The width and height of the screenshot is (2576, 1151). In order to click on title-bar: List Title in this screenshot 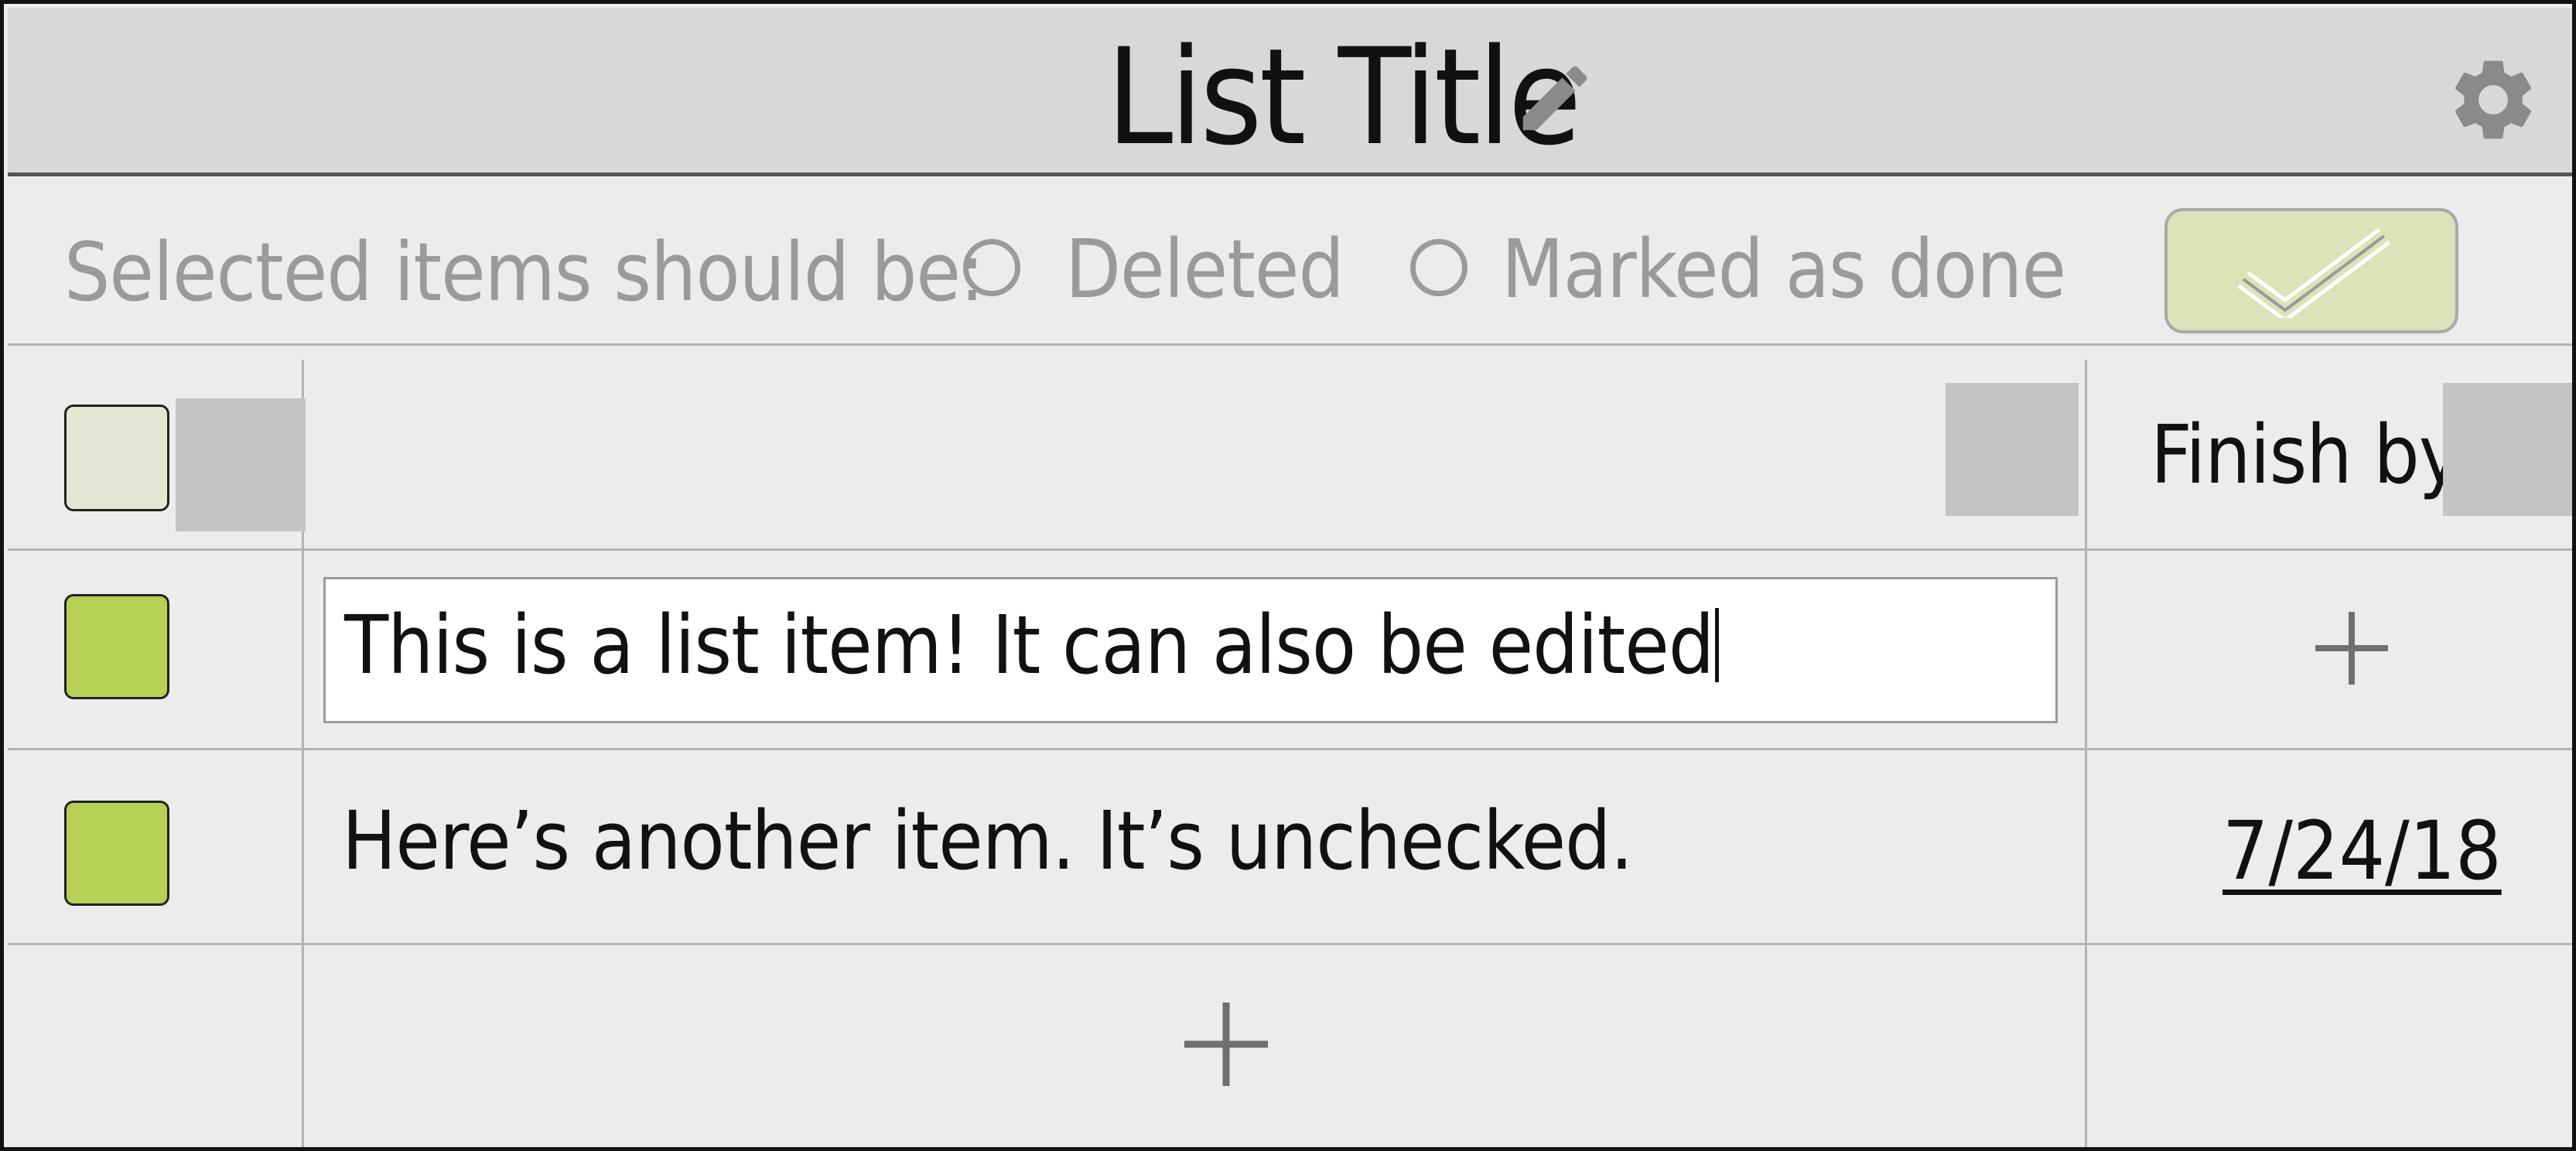, I will do `click(1290, 92)`.